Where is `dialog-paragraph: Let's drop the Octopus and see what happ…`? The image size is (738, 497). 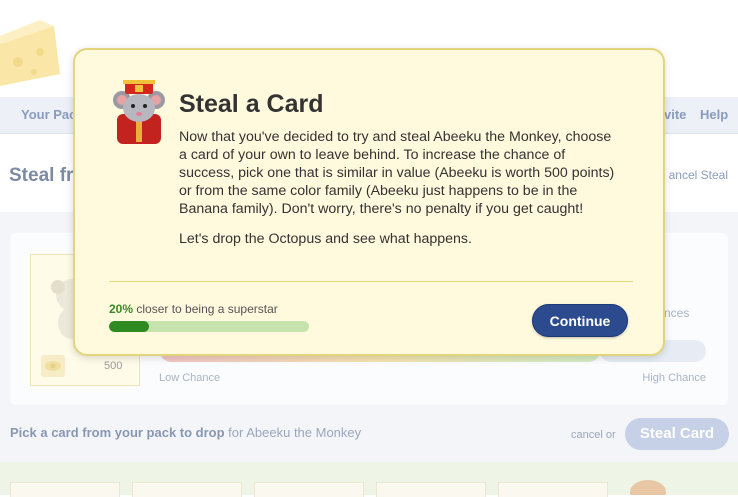
dialog-paragraph: Let's drop the Octopus and see what happ… is located at coordinates (325, 239).